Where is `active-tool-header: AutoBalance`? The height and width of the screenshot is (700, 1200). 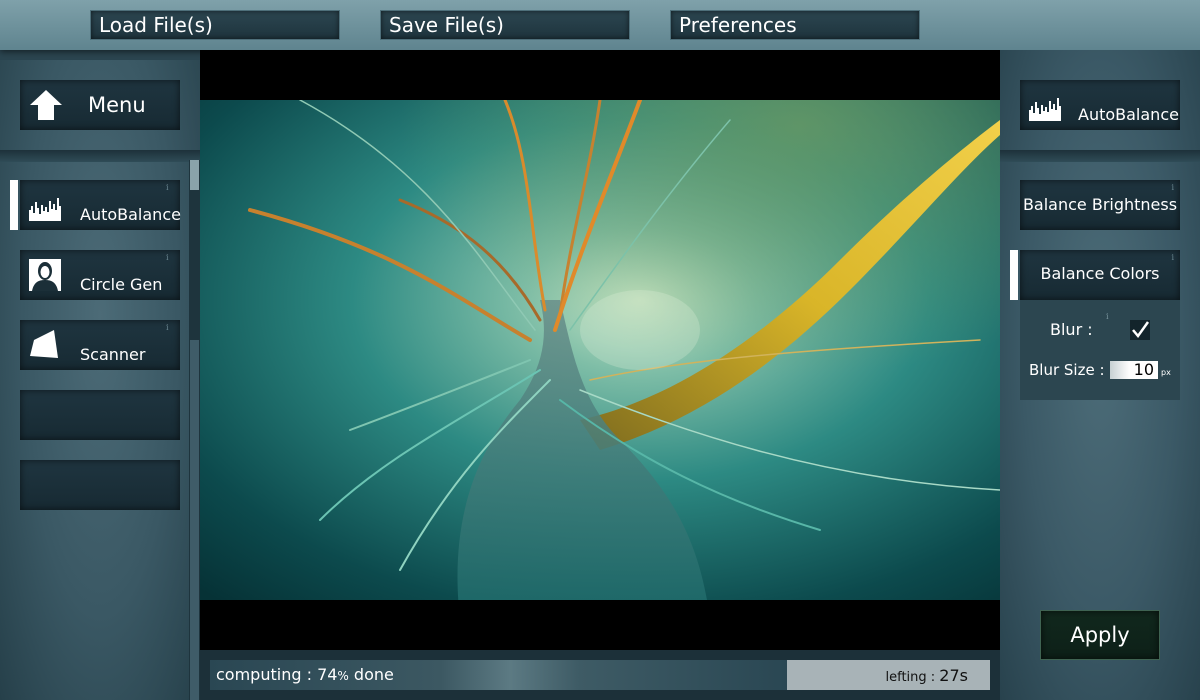 active-tool-header: AutoBalance is located at coordinates (1100, 105).